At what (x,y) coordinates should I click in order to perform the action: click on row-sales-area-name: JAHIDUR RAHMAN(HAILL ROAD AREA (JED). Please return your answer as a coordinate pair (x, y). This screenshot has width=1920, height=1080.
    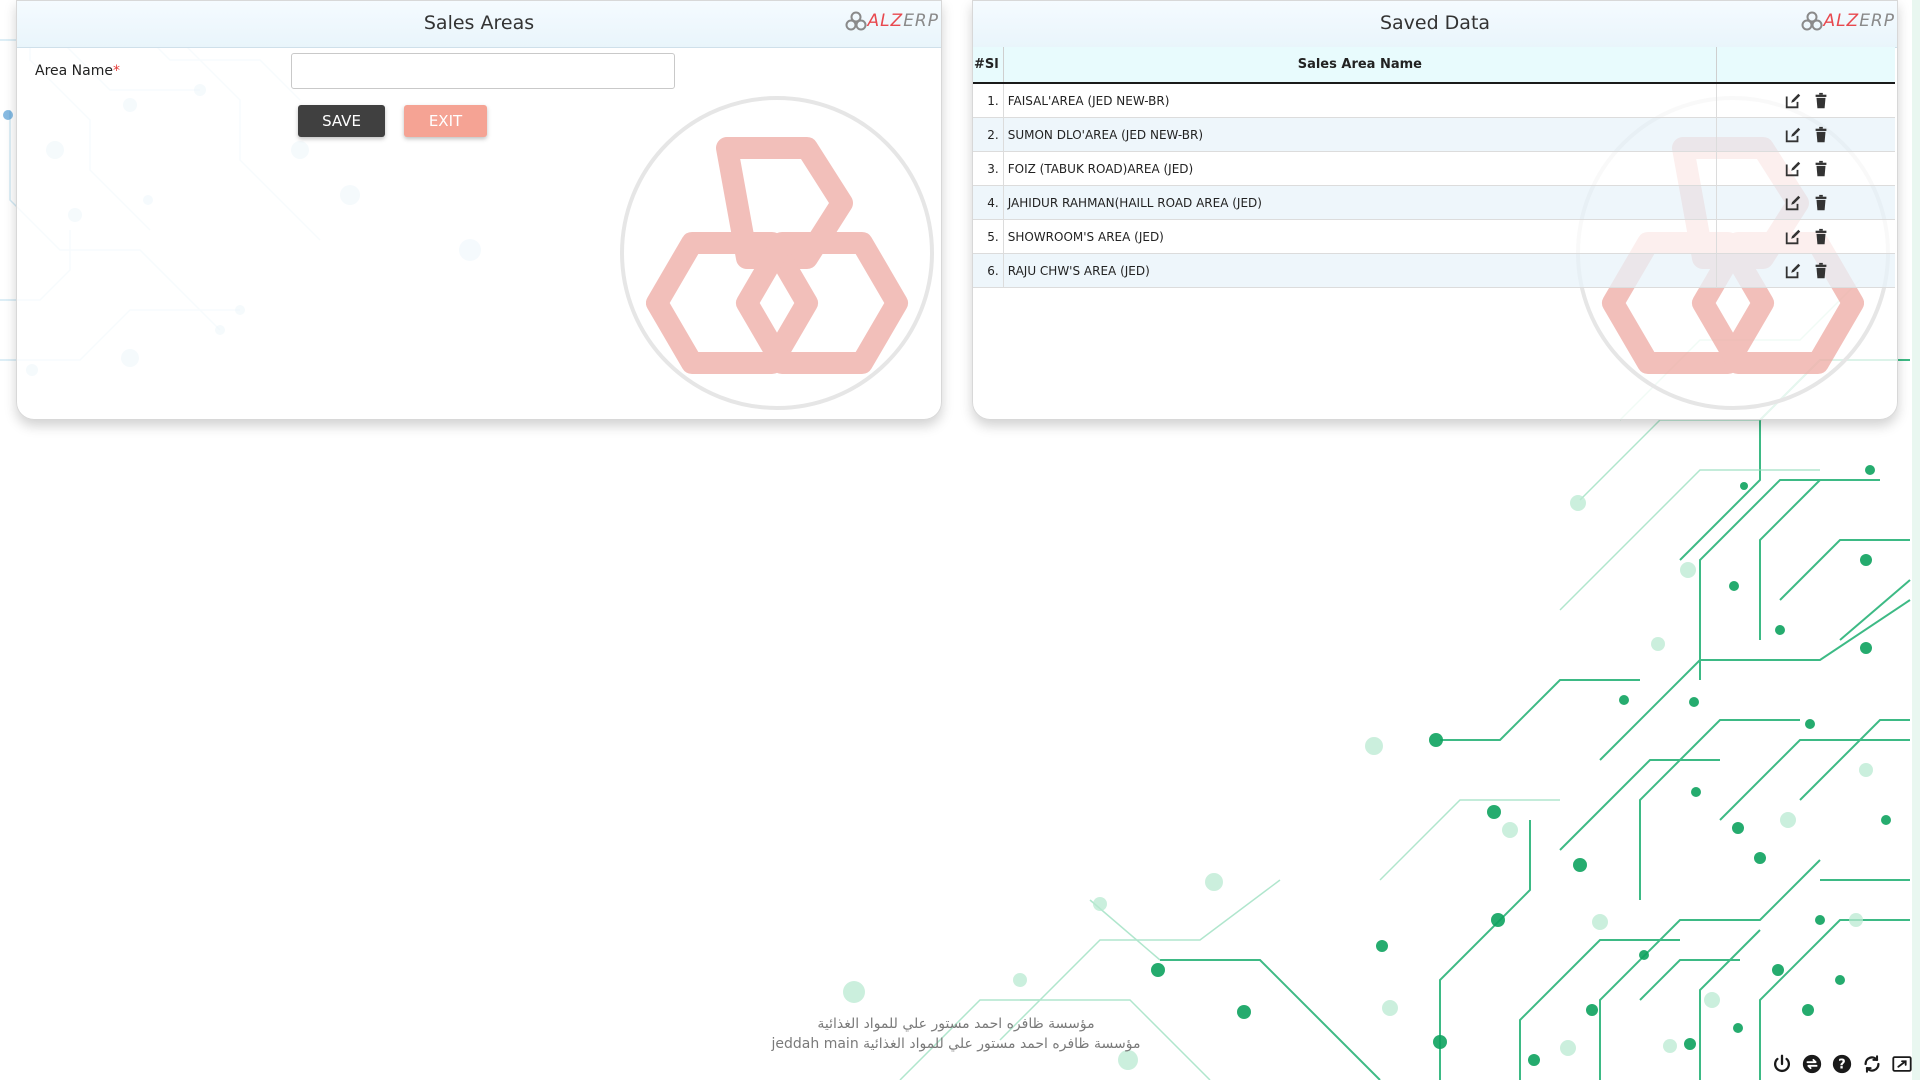
    Looking at the image, I should click on (1360, 202).